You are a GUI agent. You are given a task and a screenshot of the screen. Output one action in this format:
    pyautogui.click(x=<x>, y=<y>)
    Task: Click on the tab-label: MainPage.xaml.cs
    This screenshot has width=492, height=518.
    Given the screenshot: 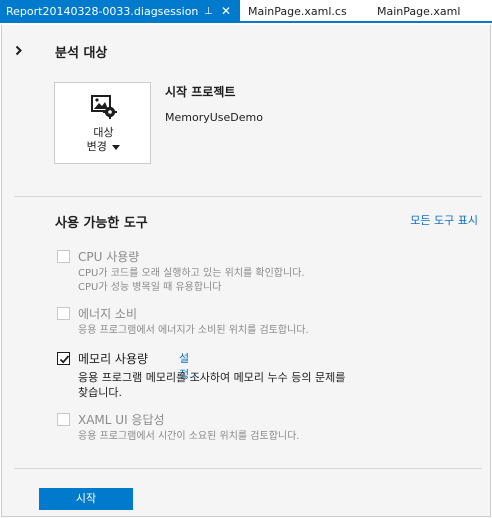 What is the action you would take?
    pyautogui.click(x=297, y=11)
    